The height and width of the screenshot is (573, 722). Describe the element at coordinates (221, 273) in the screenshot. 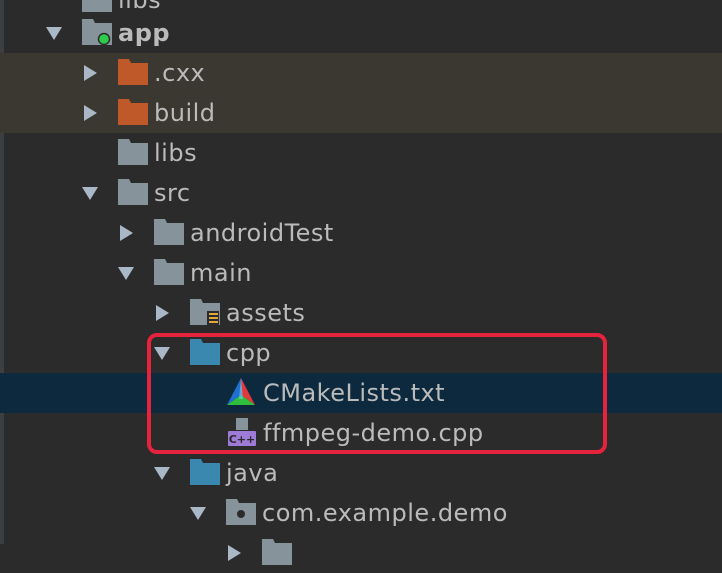

I see `tree-row-label: main` at that location.